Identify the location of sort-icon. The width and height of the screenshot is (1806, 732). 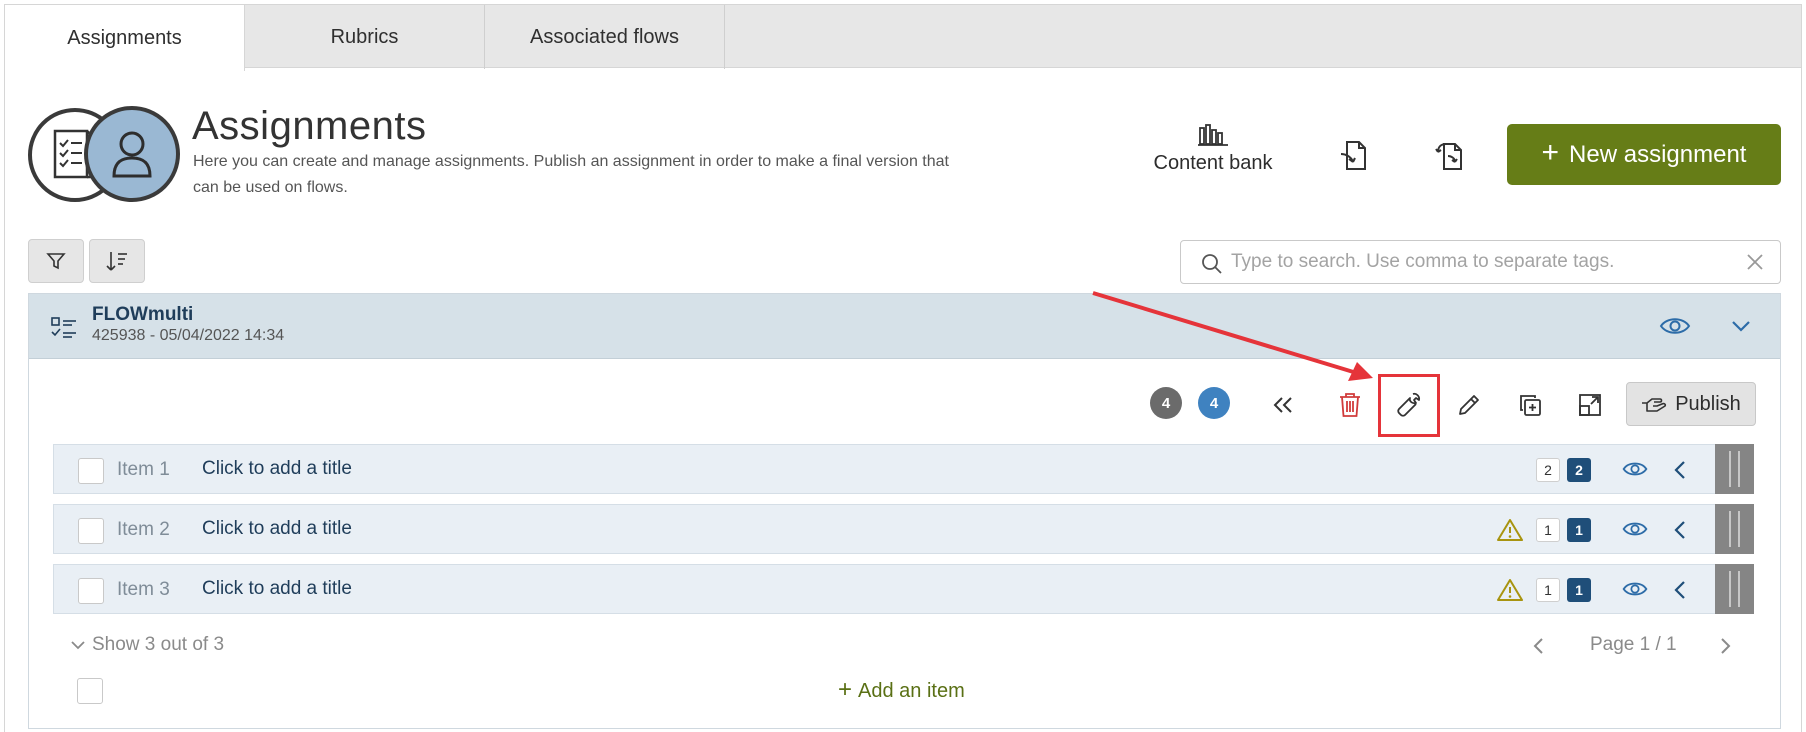
(116, 261).